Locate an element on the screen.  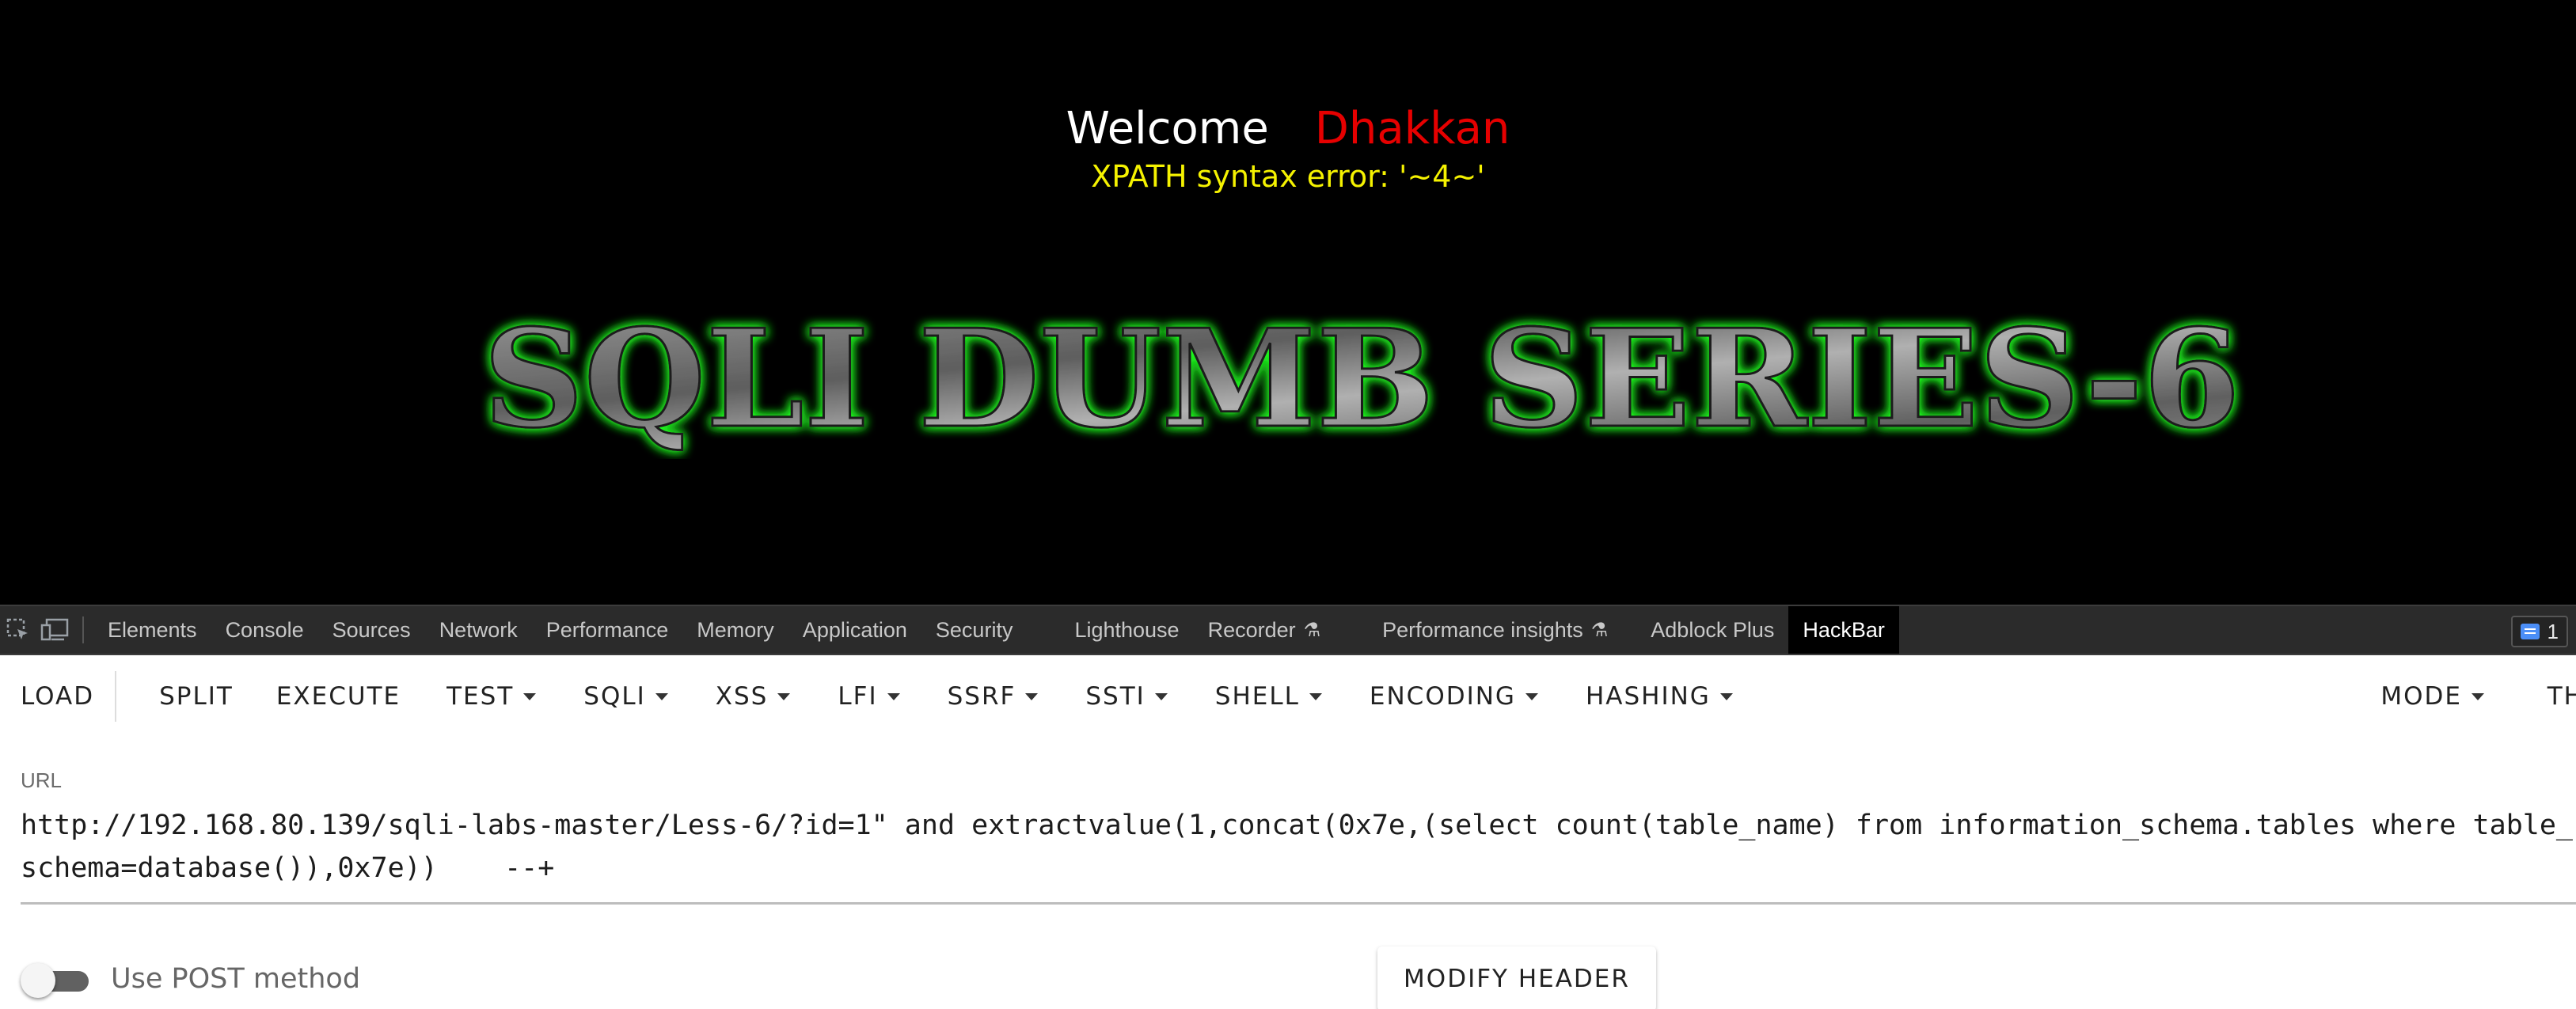
hashing-menu-label: HASHING is located at coordinates (1648, 696).